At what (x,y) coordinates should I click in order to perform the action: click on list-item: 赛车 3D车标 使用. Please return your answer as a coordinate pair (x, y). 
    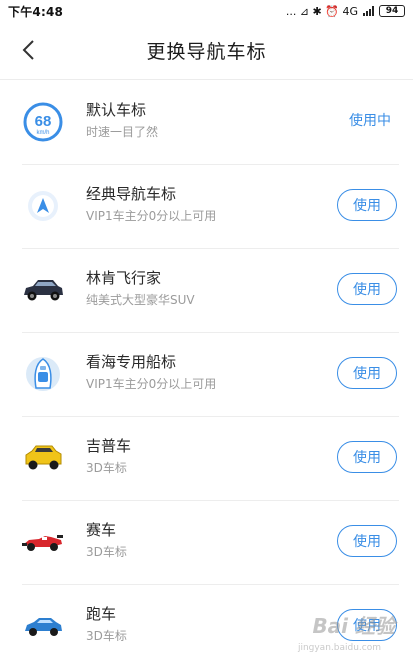
    Looking at the image, I should click on (206, 542).